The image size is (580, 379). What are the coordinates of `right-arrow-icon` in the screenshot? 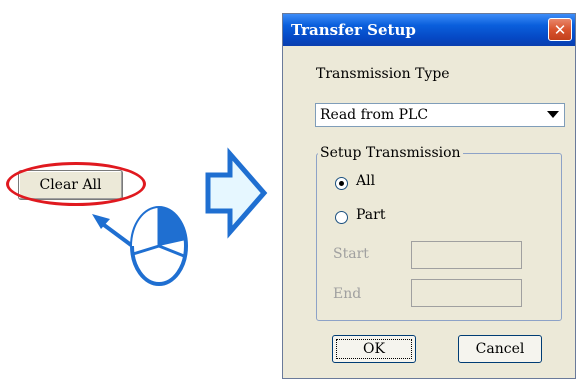 It's located at (236, 193).